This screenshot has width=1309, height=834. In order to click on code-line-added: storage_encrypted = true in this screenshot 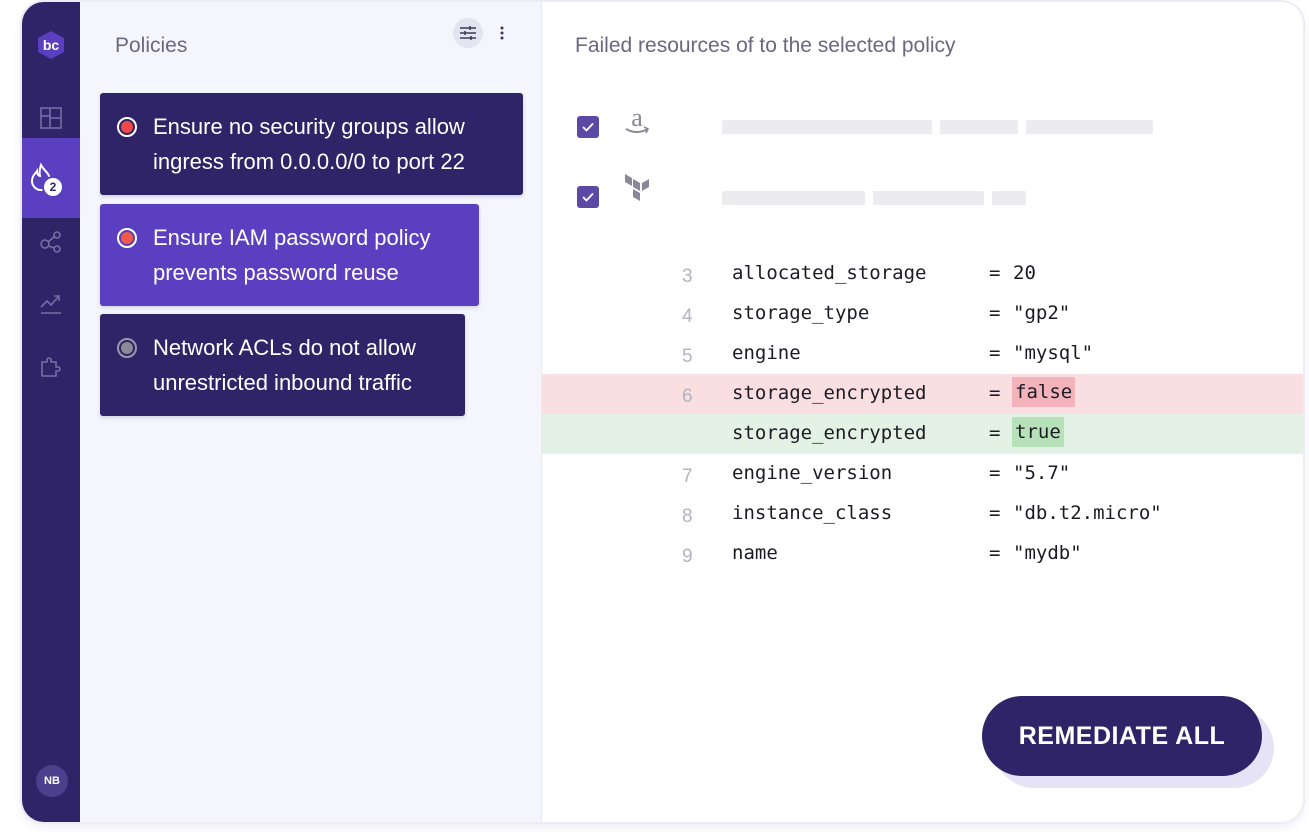, I will do `click(922, 434)`.